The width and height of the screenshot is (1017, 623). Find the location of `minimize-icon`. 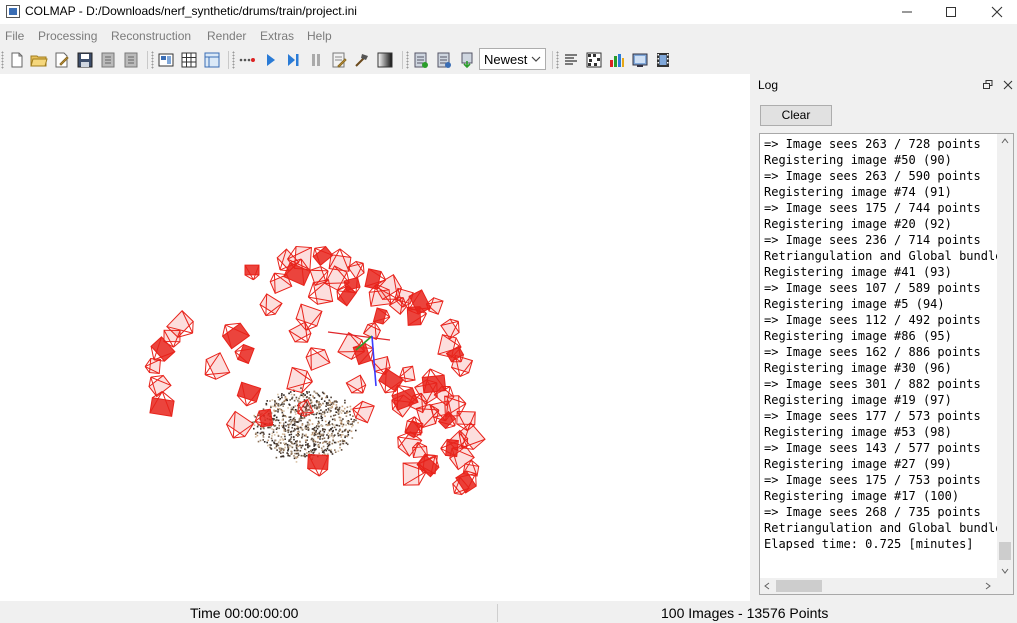

minimize-icon is located at coordinates (907, 12).